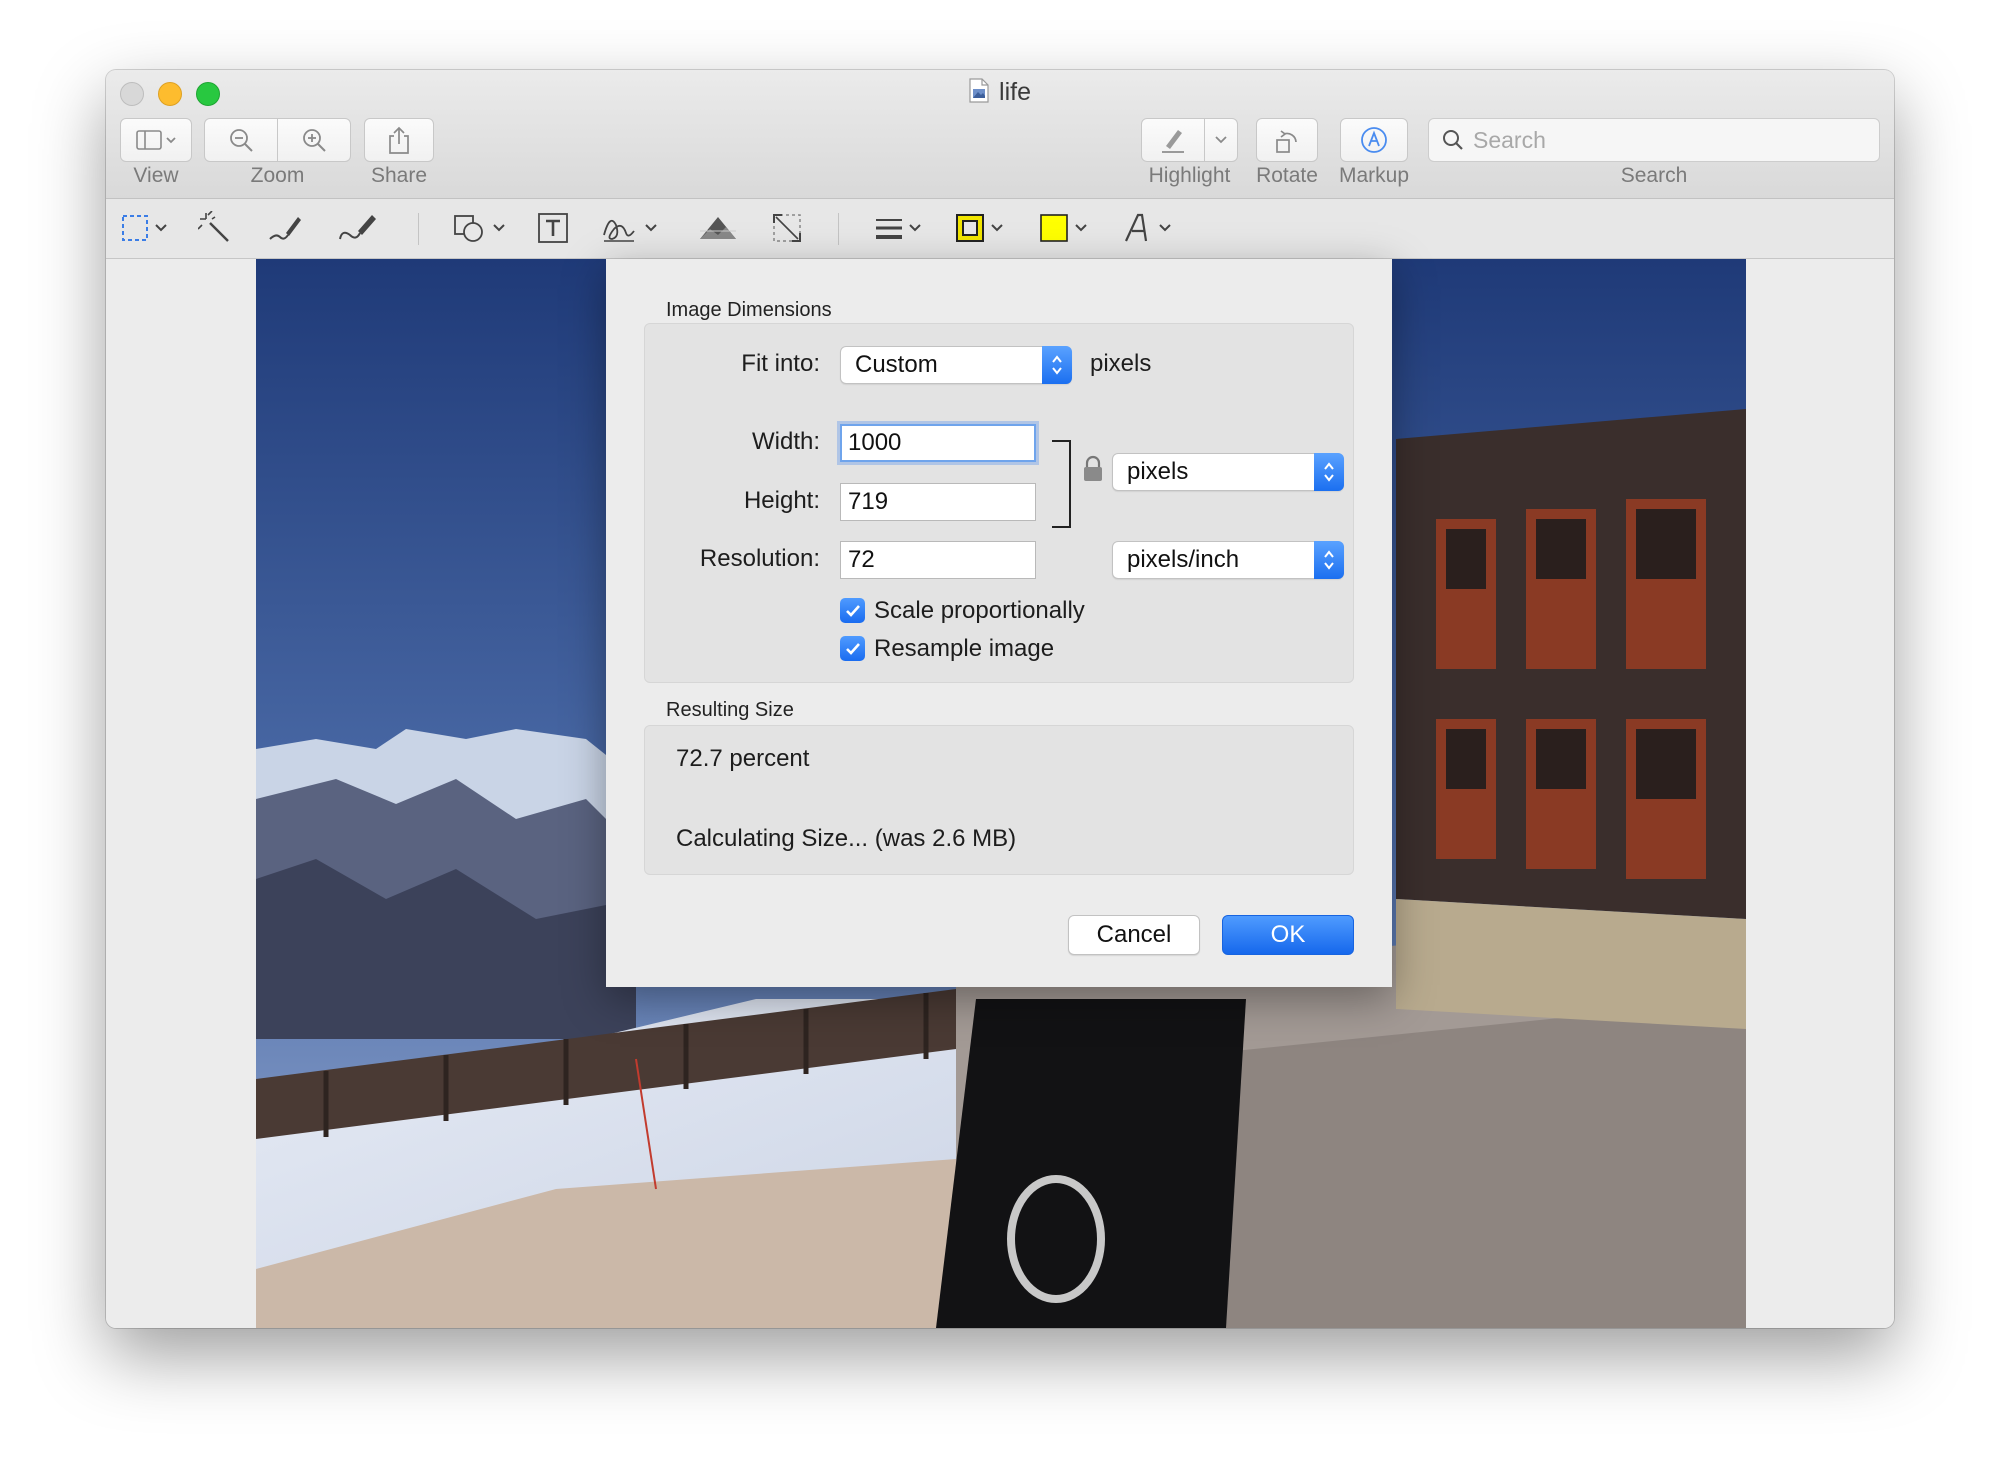 This screenshot has height=1470, width=2000. Describe the element at coordinates (979, 228) in the screenshot. I see `border-color-icon` at that location.